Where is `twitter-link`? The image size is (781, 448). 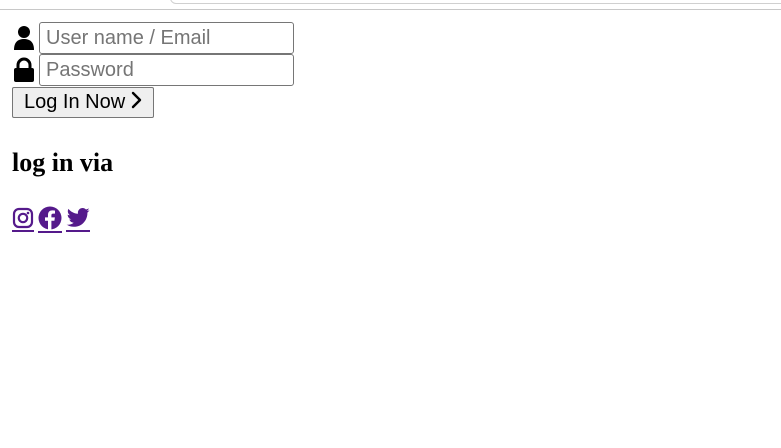
twitter-link is located at coordinates (78, 219).